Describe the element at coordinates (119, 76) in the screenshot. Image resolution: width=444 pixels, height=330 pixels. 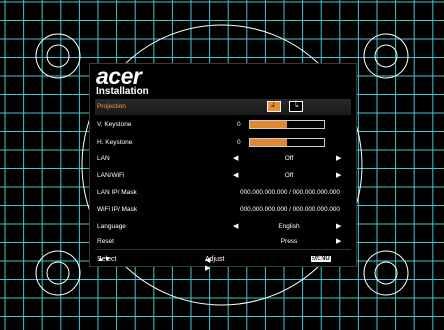
I see `acer-logo: acer` at that location.